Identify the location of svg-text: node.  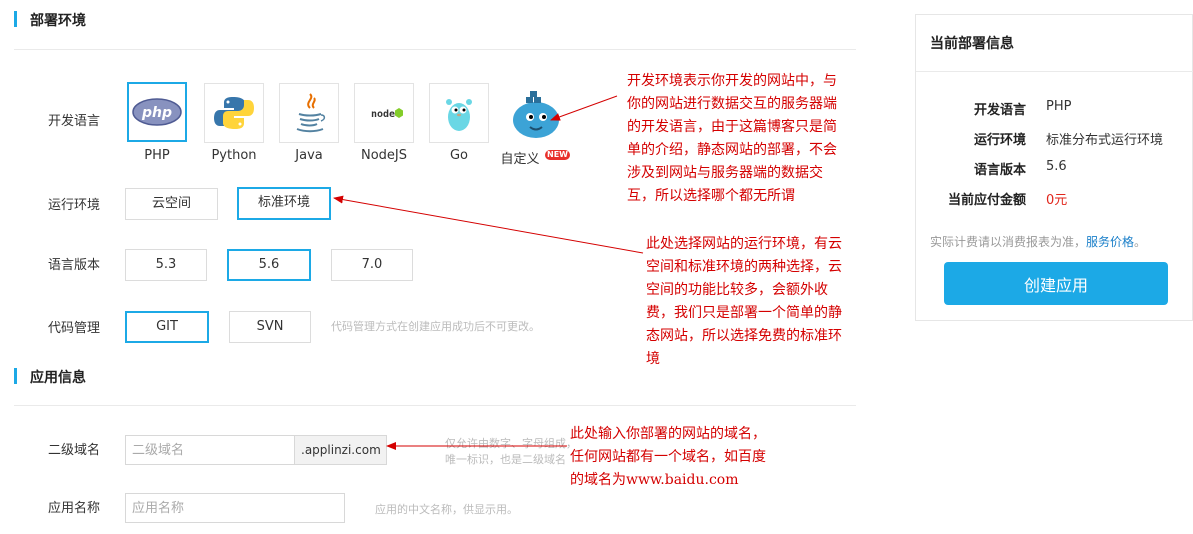
(383, 114).